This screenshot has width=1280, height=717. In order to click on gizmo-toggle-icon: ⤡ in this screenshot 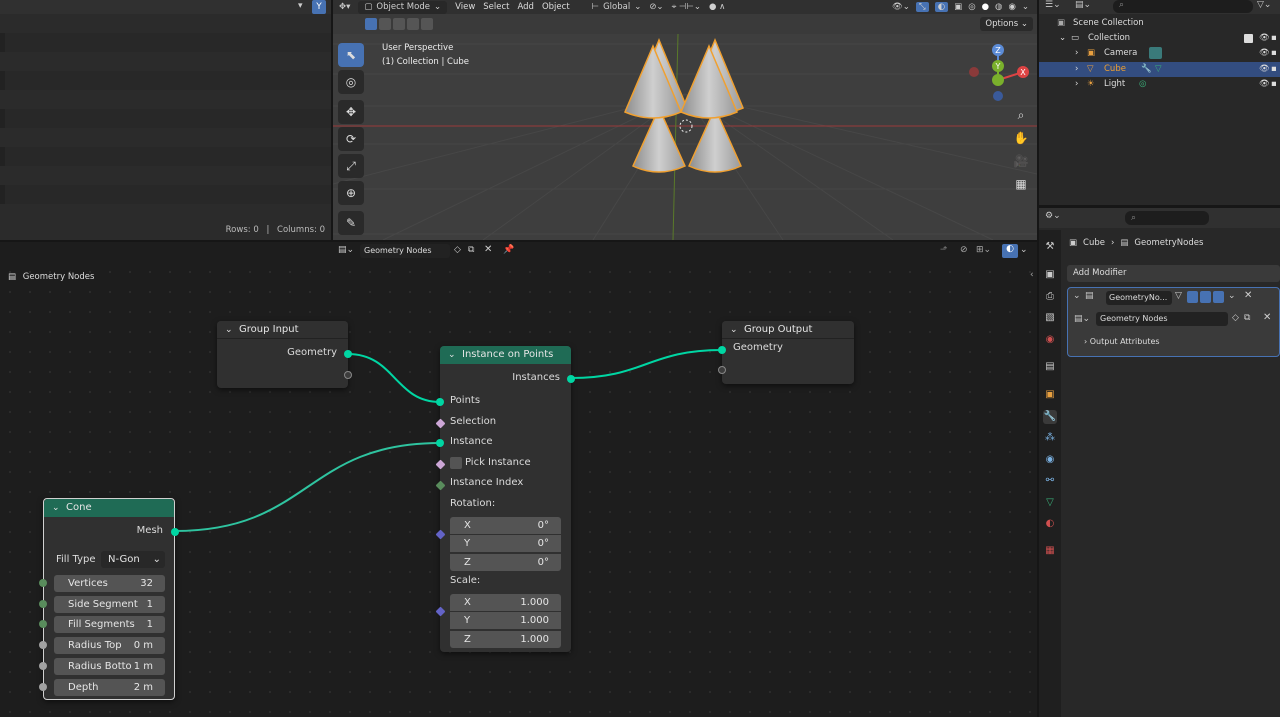, I will do `click(922, 7)`.